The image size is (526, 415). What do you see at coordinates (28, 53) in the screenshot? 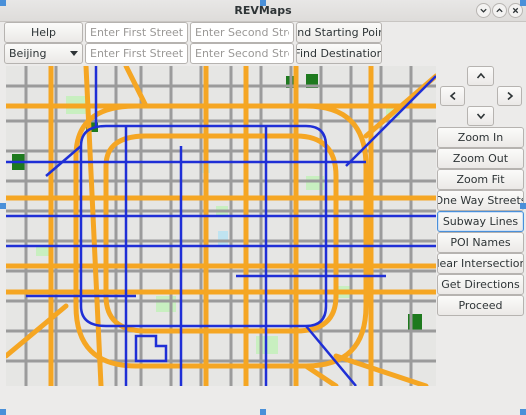
I see `map-select-value: Beijing` at bounding box center [28, 53].